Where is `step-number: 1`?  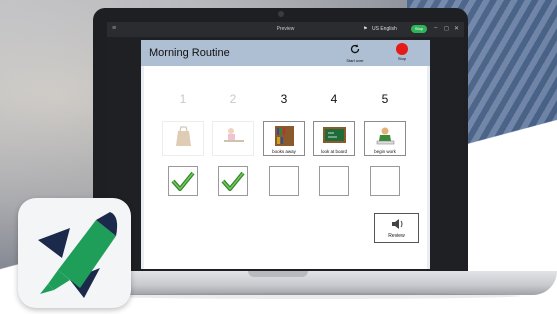 step-number: 1 is located at coordinates (183, 99).